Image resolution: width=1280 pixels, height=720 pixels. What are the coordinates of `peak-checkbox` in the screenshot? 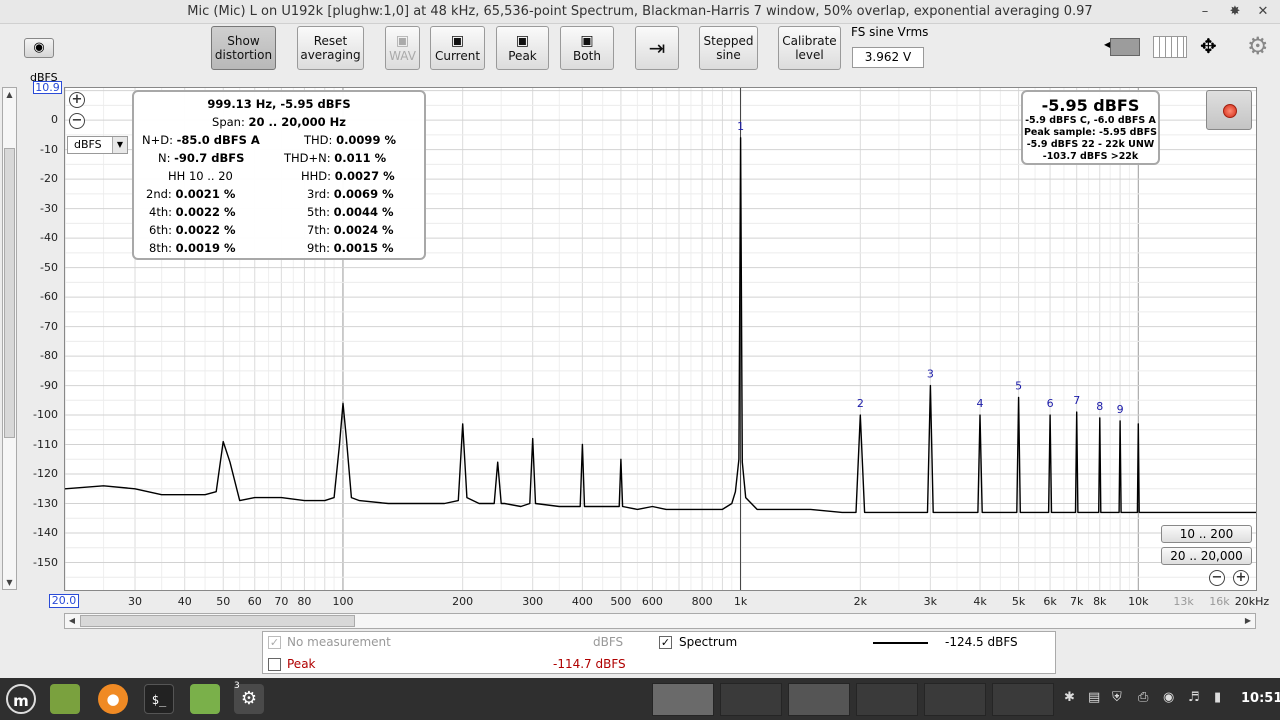 It's located at (274, 664).